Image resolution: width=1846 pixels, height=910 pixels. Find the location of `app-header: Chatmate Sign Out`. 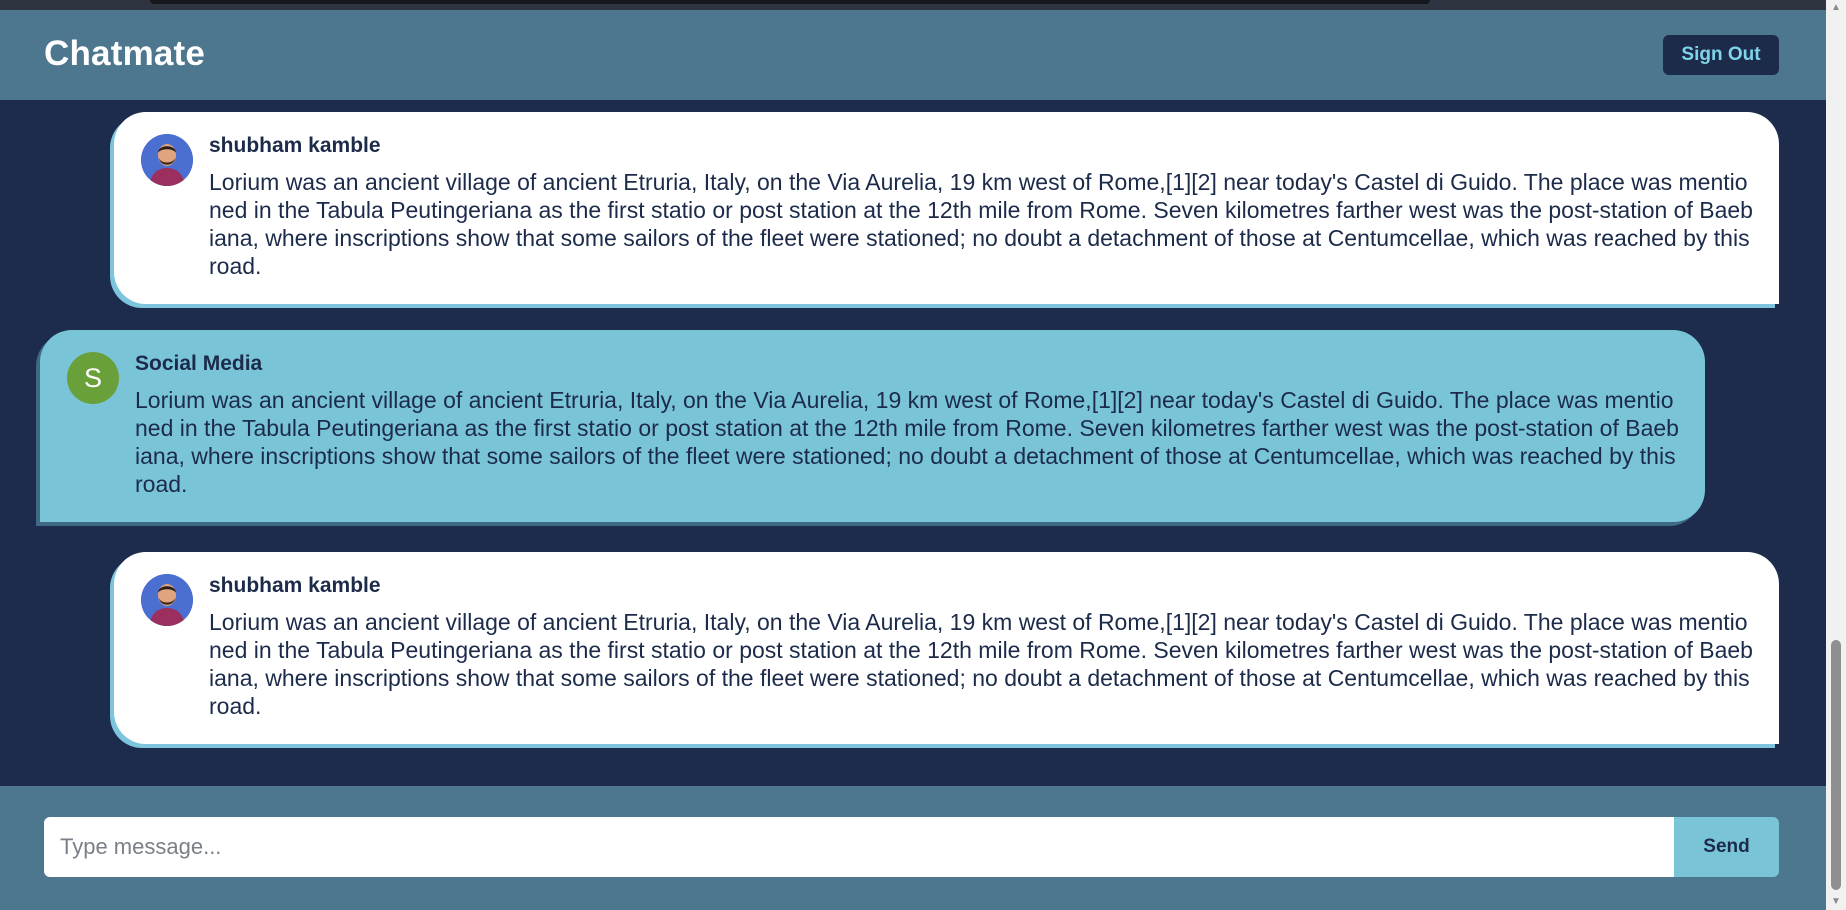

app-header: Chatmate Sign Out is located at coordinates (913, 55).